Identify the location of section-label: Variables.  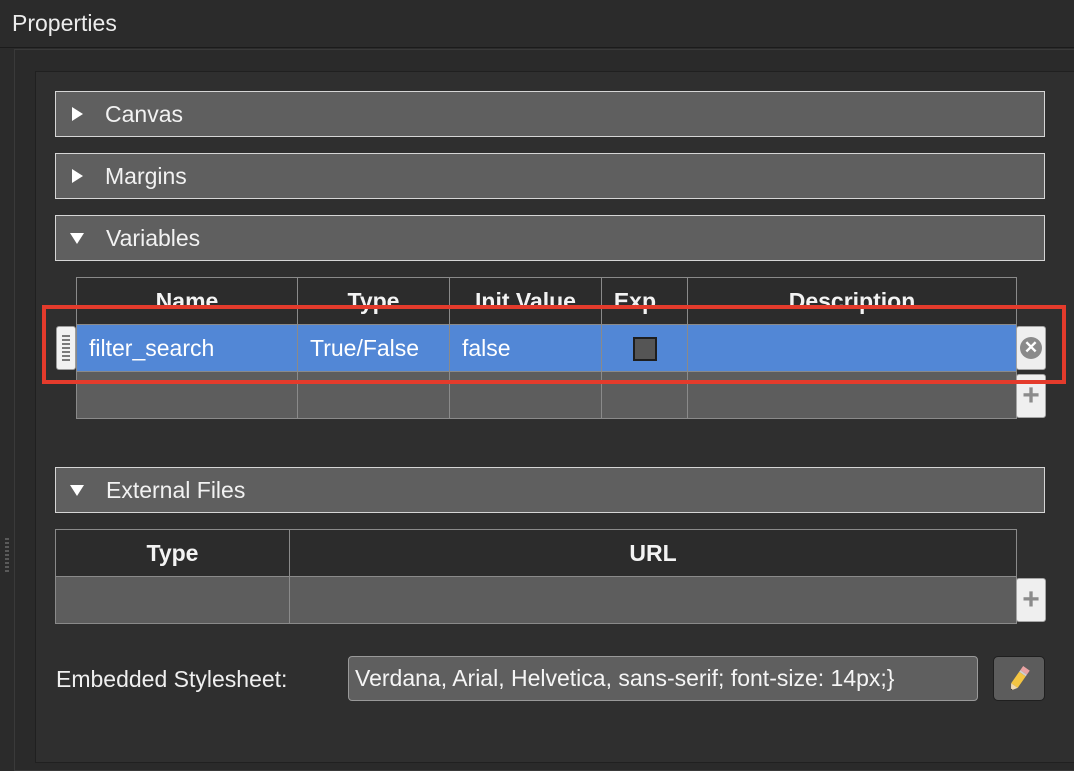
(153, 237).